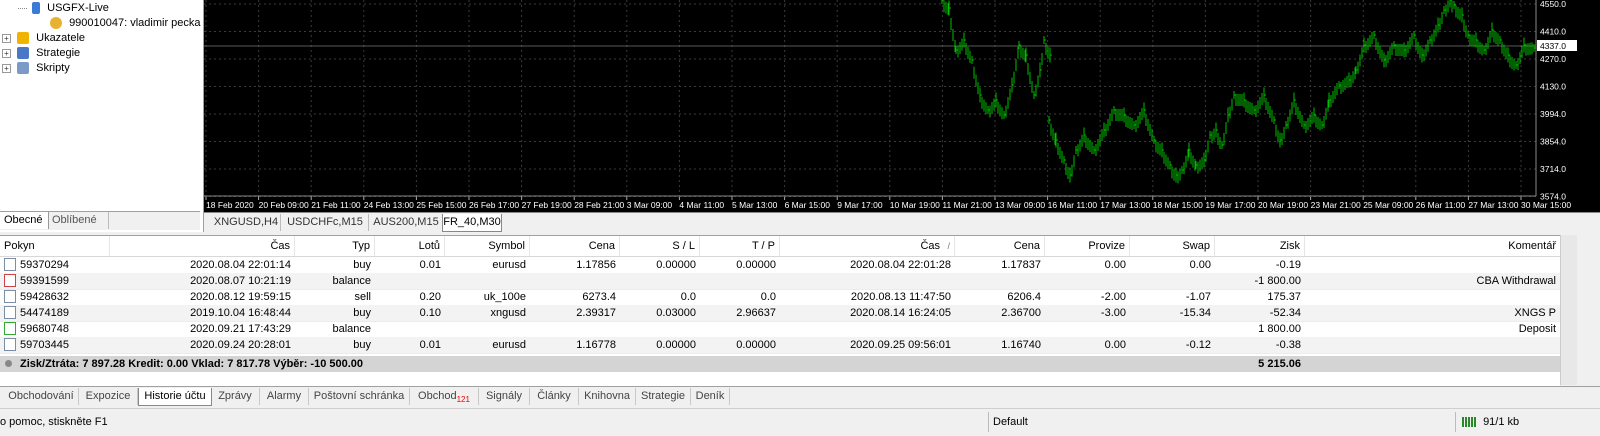  What do you see at coordinates (235, 396) in the screenshot?
I see `terminal-tab-3: Zprávy` at bounding box center [235, 396].